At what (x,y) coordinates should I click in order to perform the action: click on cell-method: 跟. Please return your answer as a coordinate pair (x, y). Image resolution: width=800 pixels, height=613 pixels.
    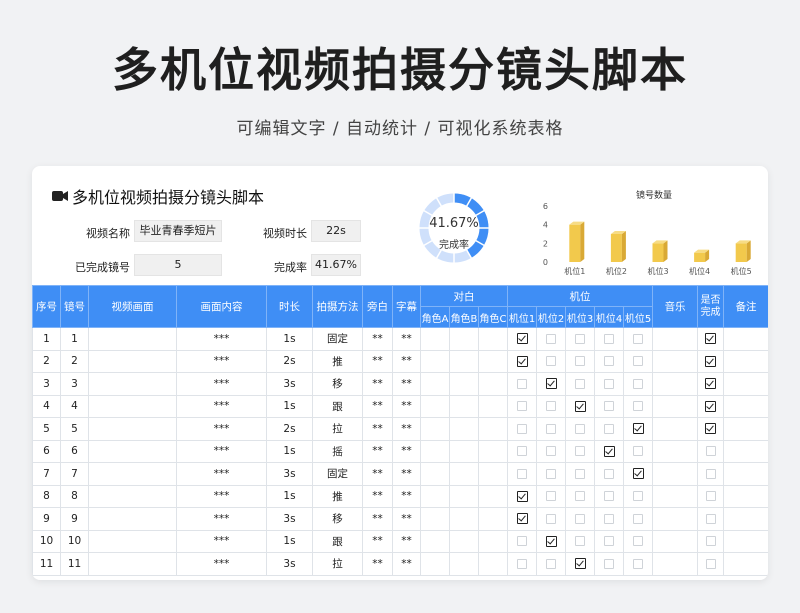
    Looking at the image, I should click on (337, 406).